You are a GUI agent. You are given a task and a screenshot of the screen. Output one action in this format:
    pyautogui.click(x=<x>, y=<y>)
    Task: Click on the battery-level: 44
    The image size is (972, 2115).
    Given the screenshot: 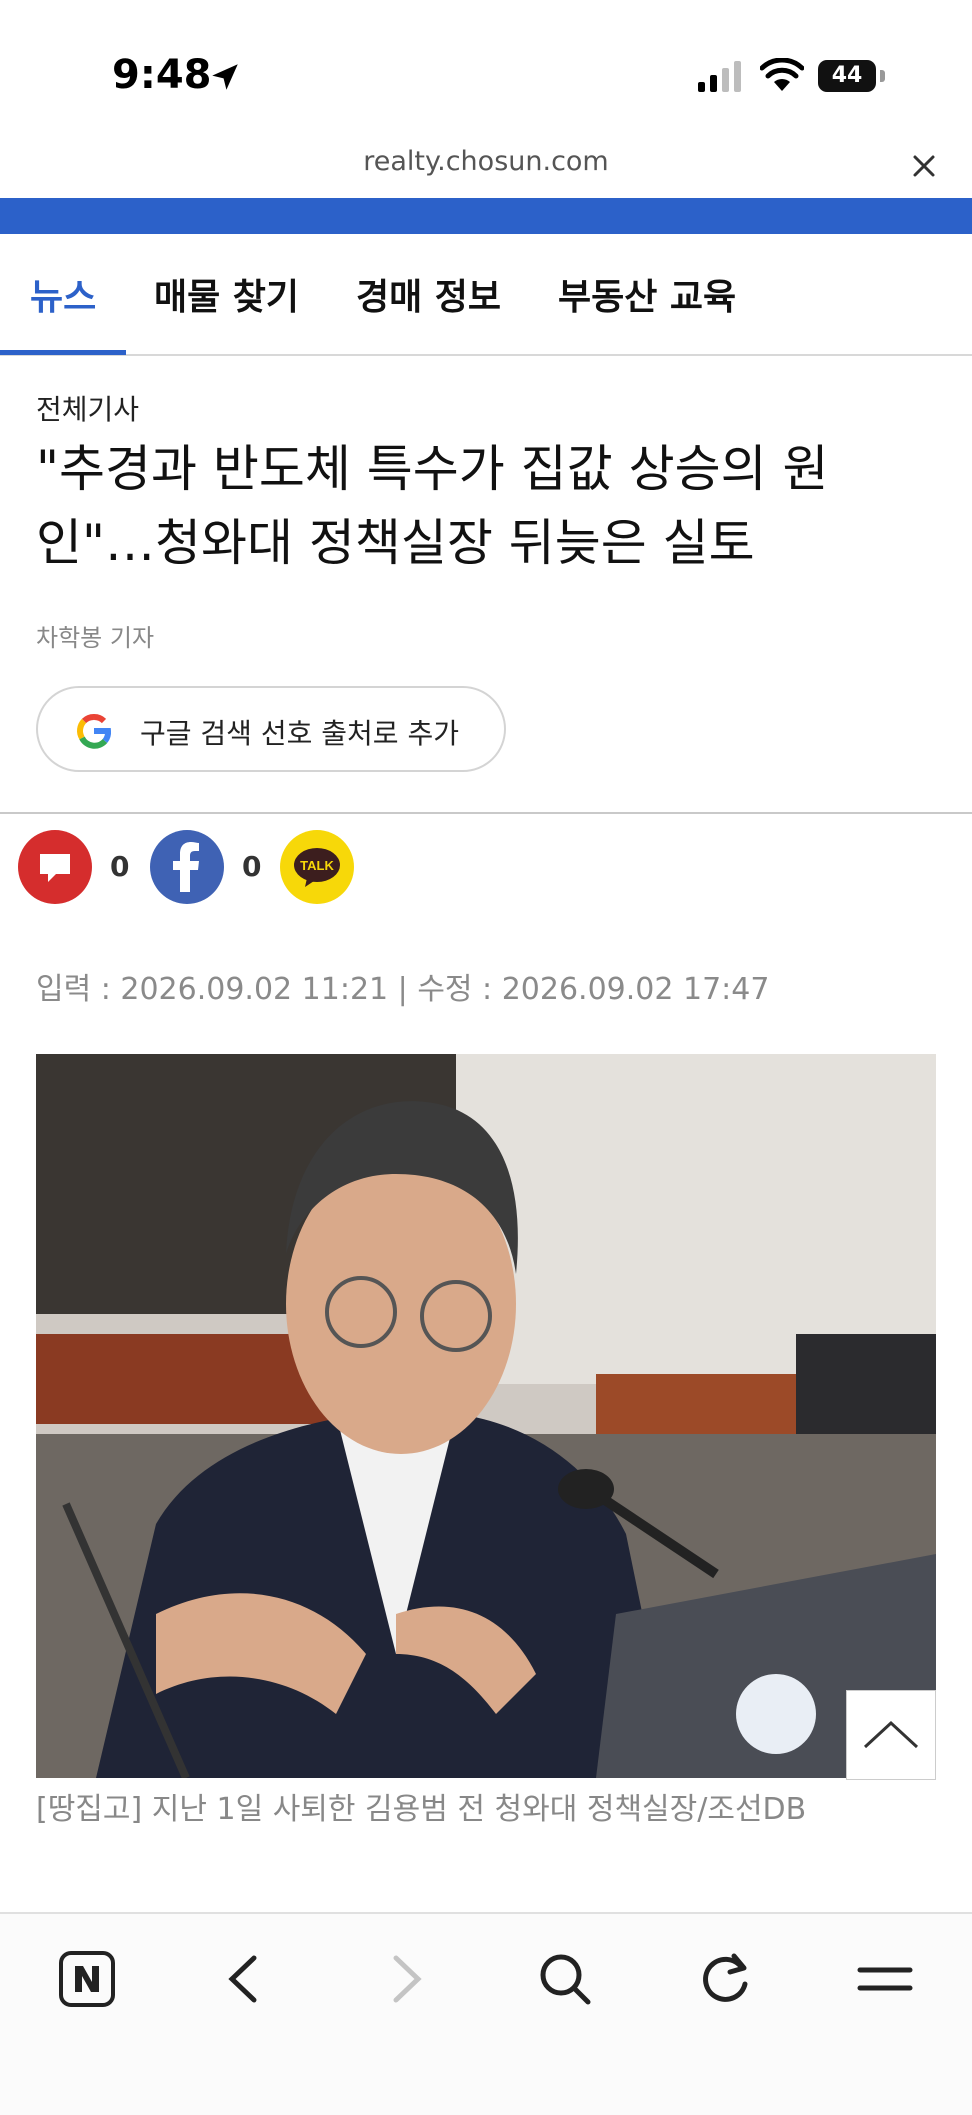 What is the action you would take?
    pyautogui.click(x=847, y=75)
    